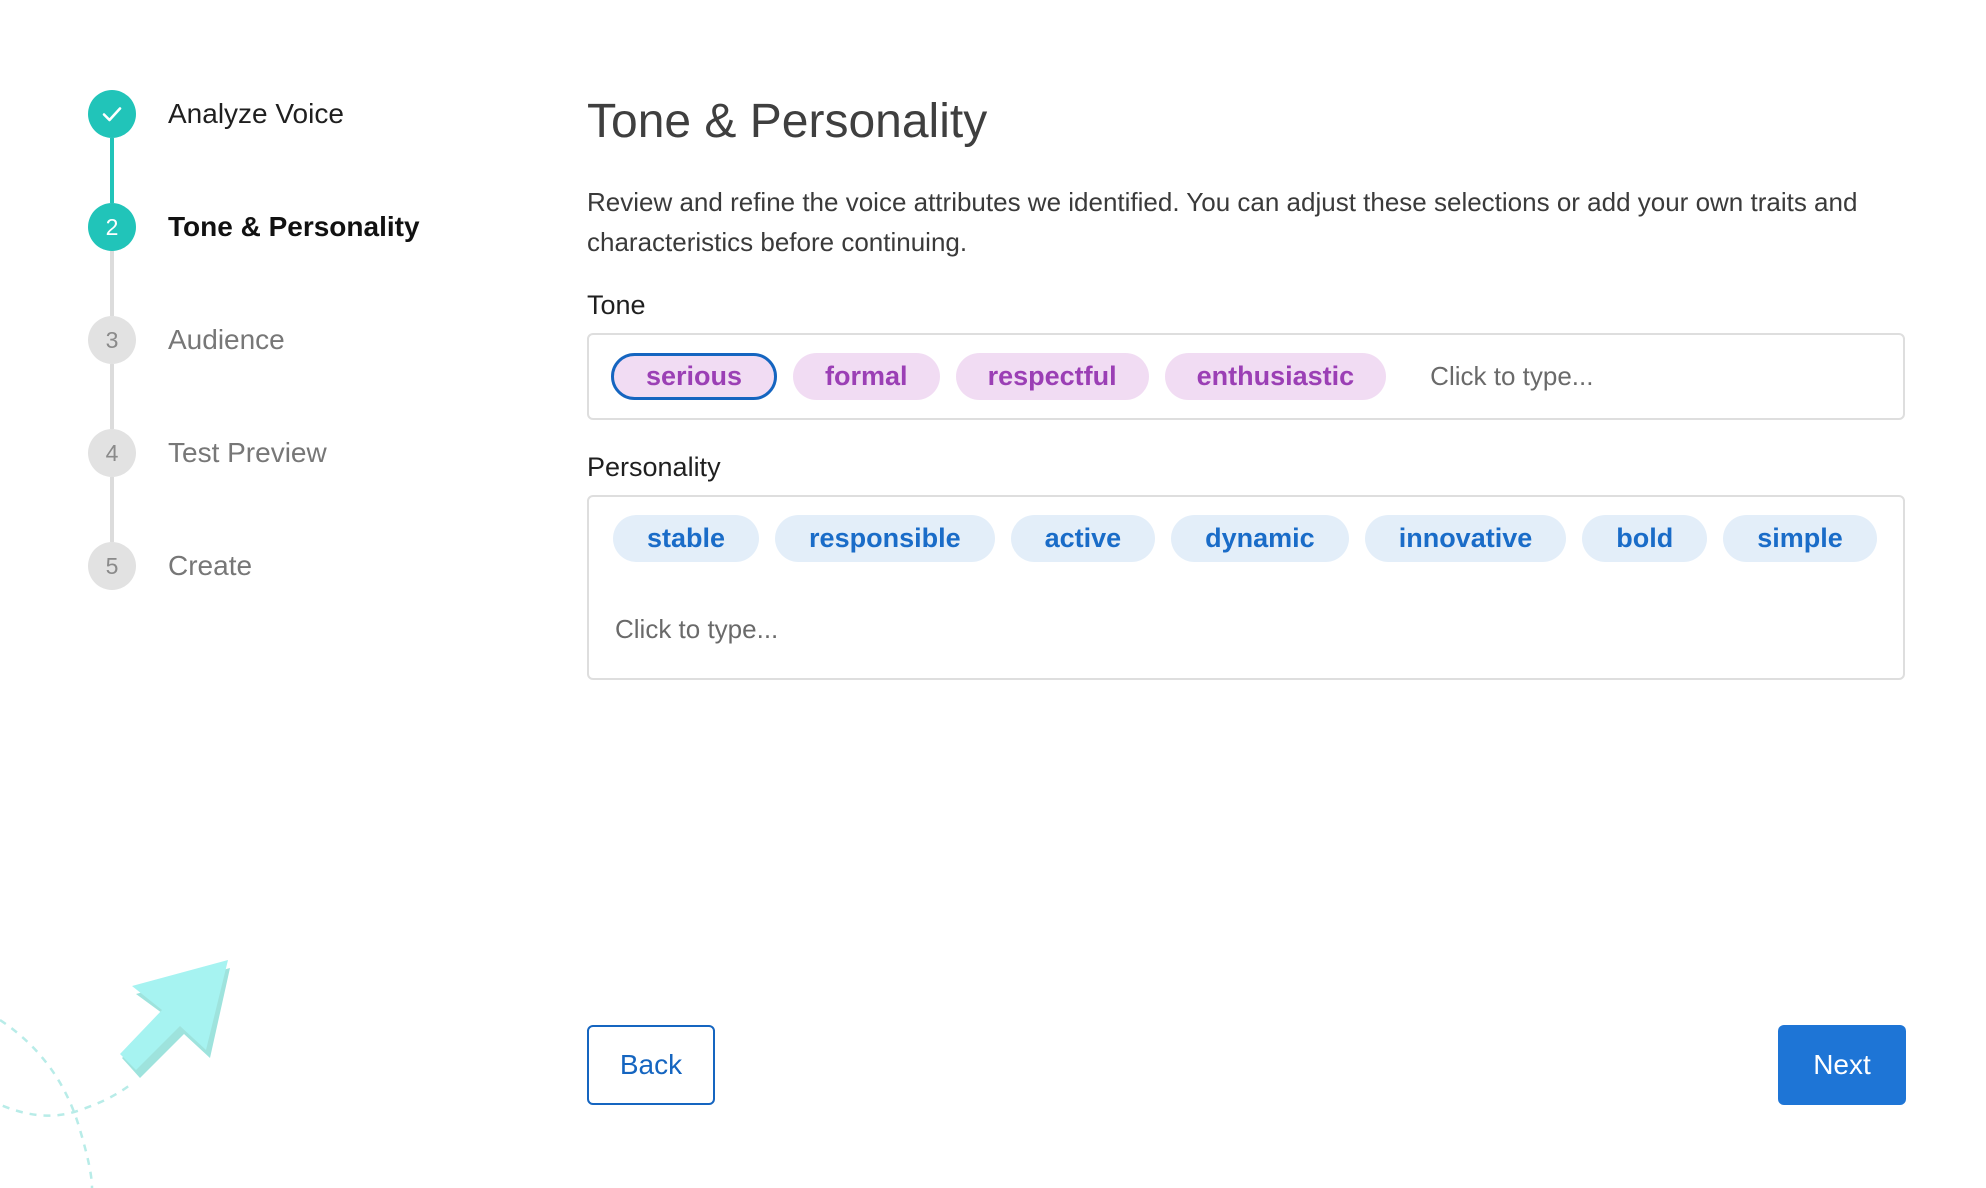  I want to click on tone-tag: respectful, so click(1052, 376).